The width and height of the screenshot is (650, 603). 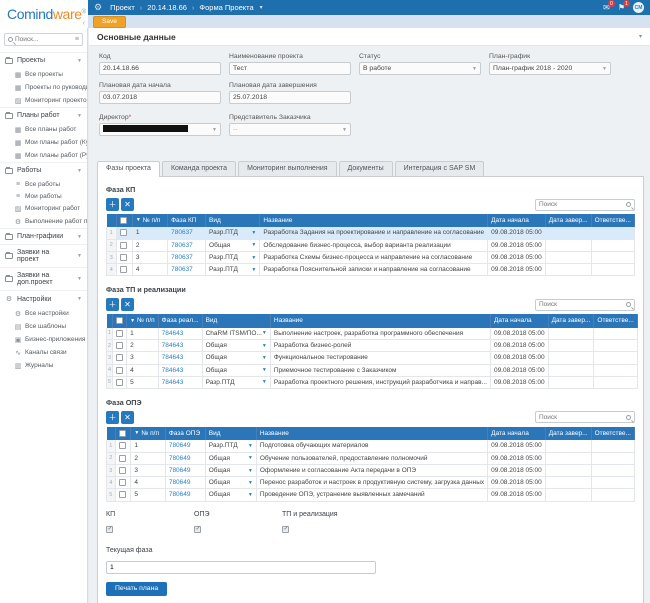 I want to click on breadcrumb-item: Проект, so click(x=122, y=7).